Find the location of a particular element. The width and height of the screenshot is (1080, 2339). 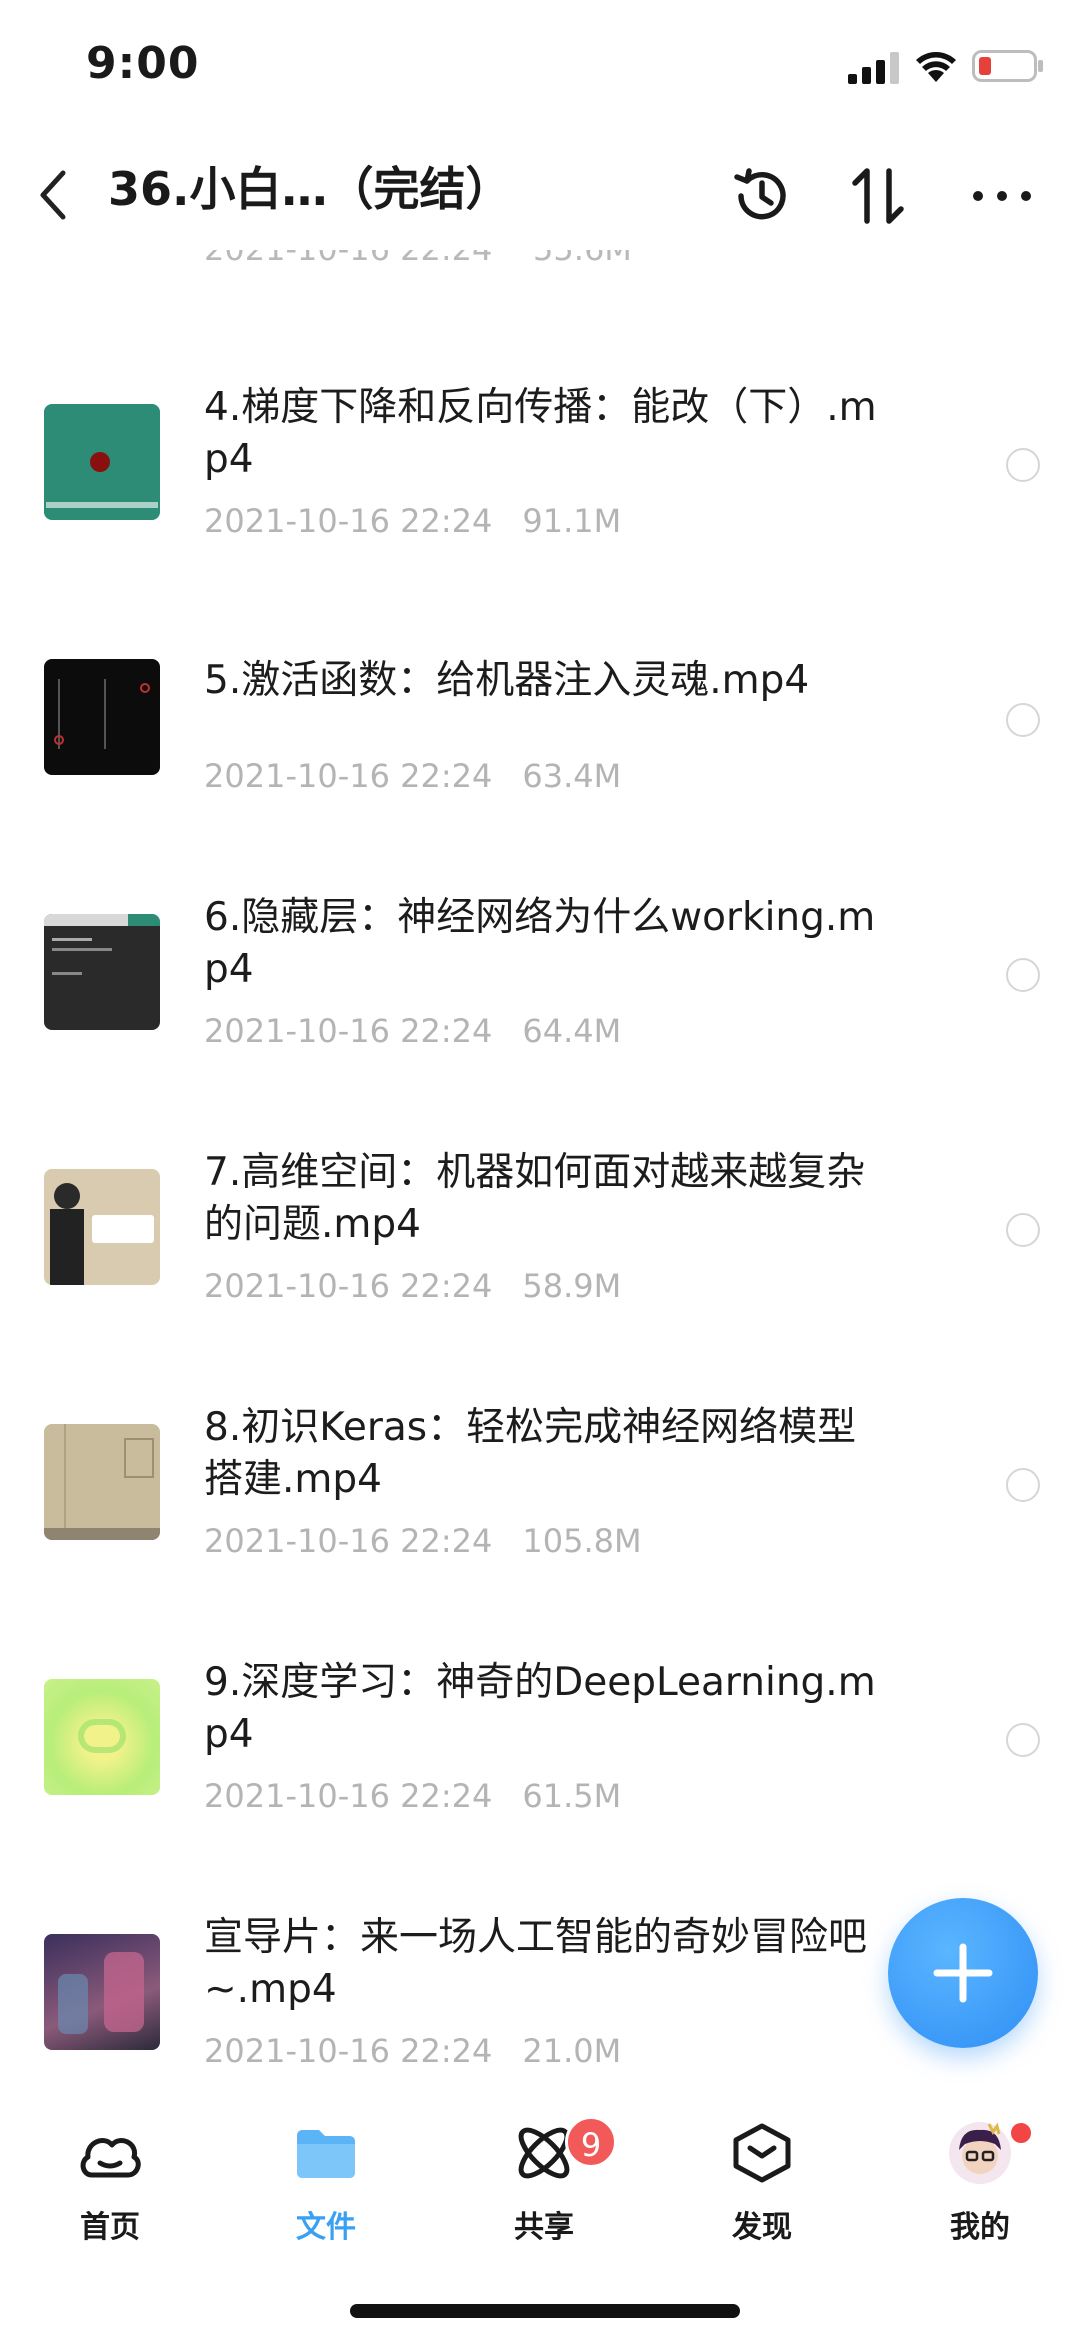

add-button is located at coordinates (963, 1973).